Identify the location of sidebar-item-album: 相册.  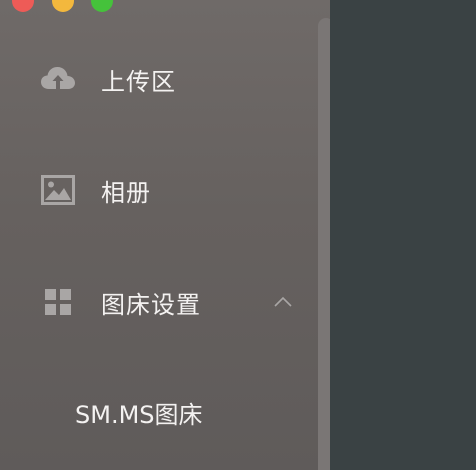
(157, 190).